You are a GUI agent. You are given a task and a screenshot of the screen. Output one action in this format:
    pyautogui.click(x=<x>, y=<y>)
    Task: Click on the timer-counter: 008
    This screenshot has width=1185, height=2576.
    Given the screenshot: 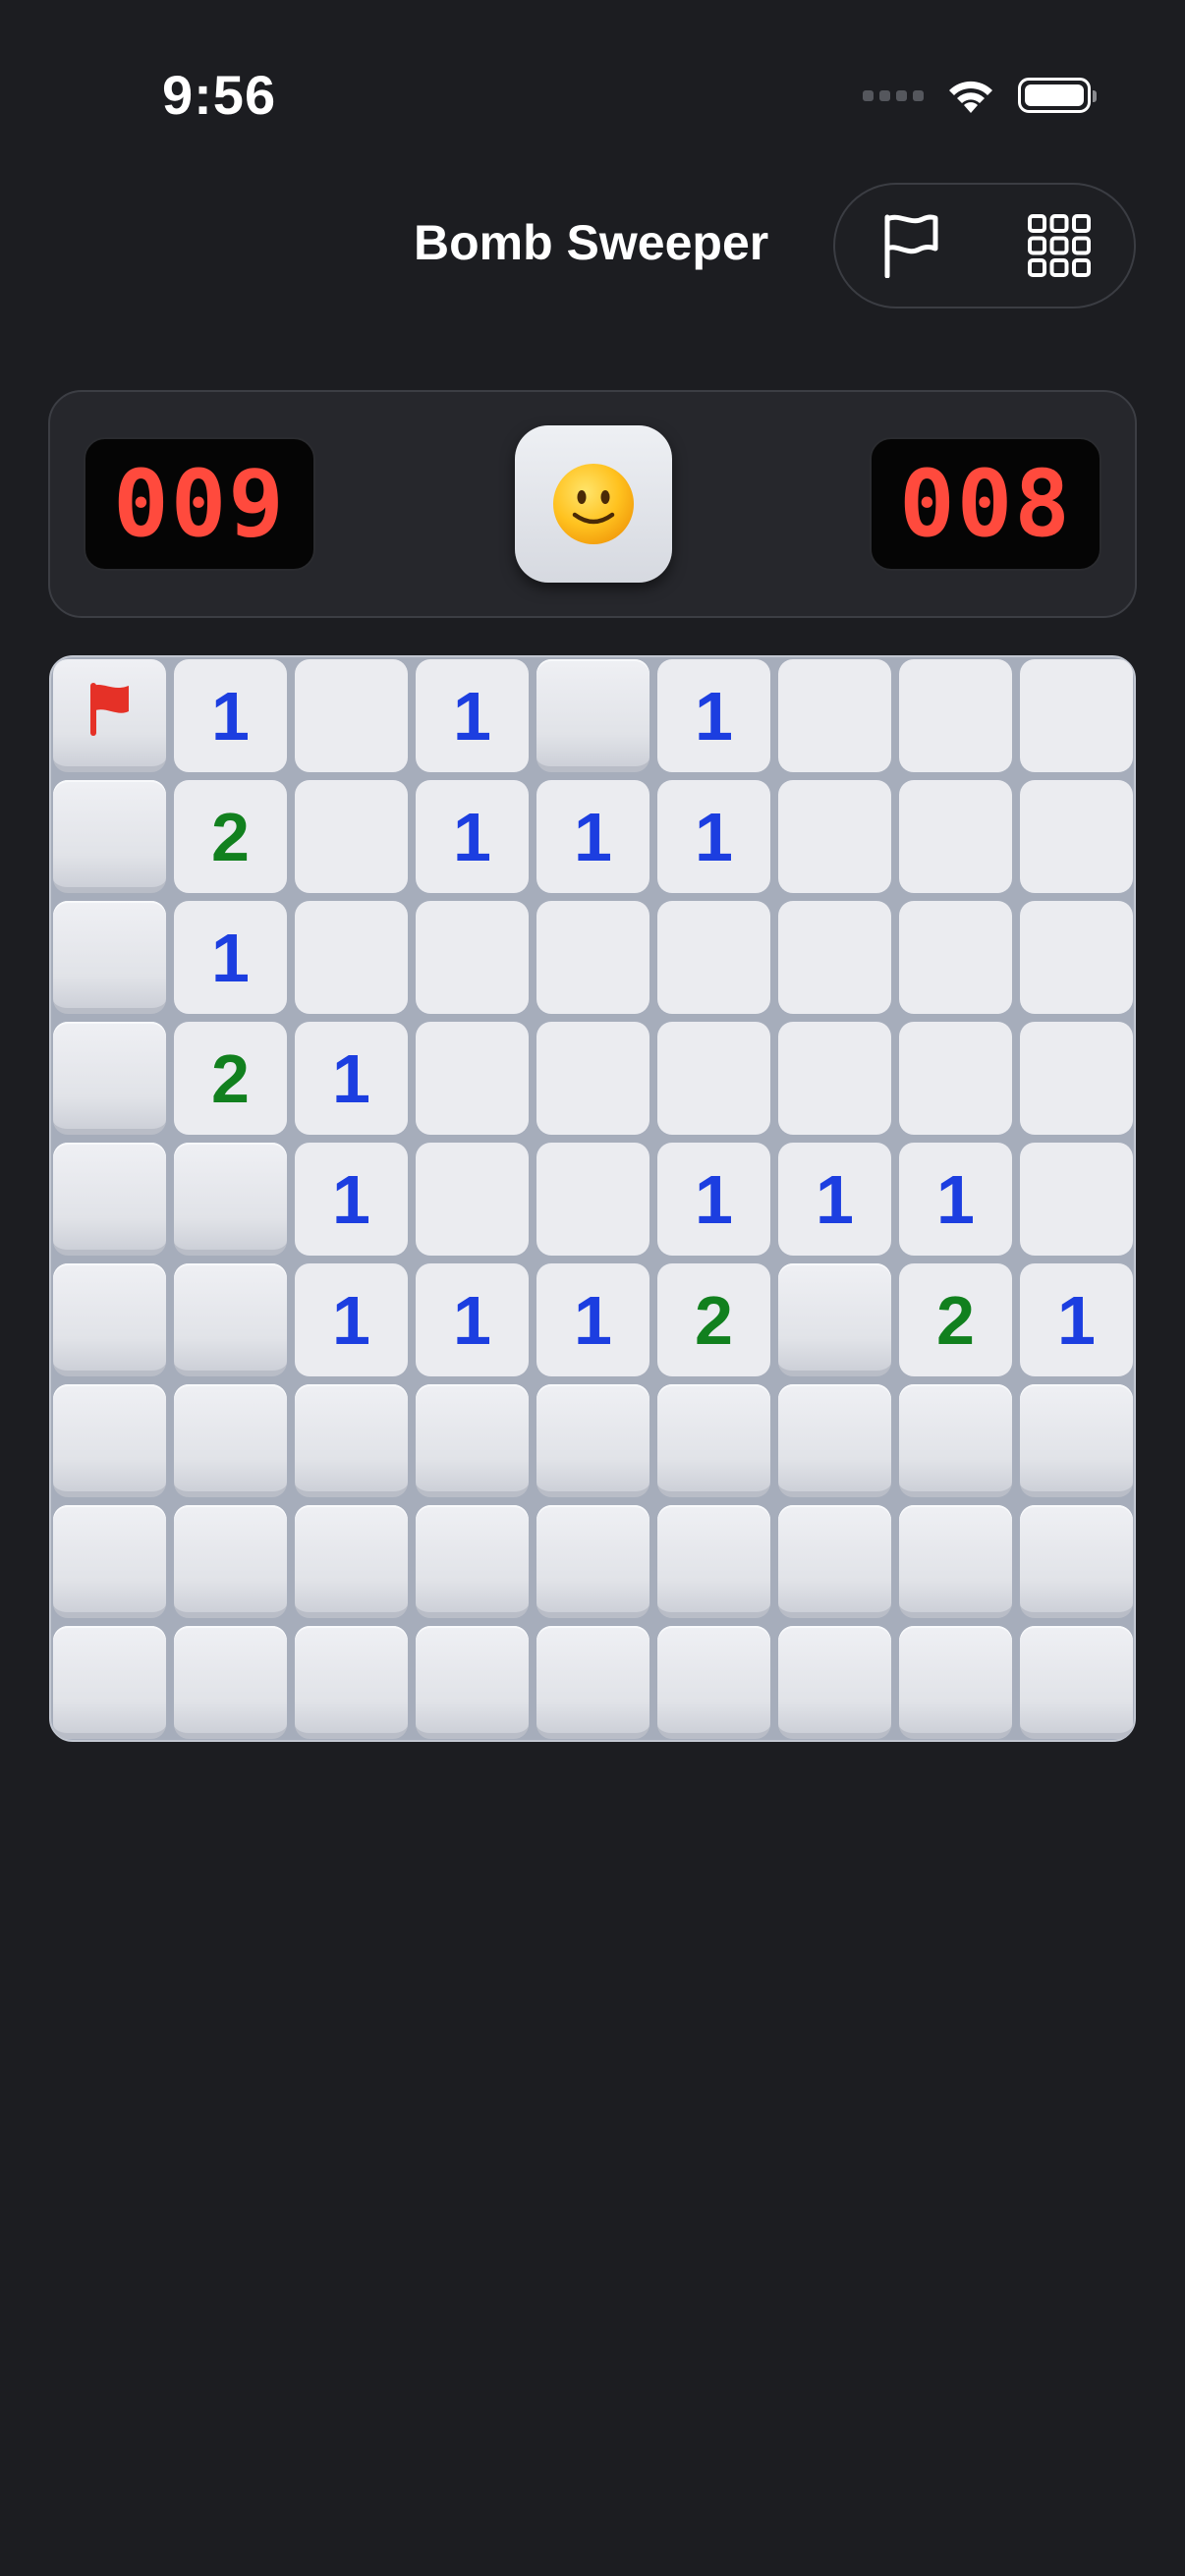 What is the action you would take?
    pyautogui.click(x=986, y=504)
    